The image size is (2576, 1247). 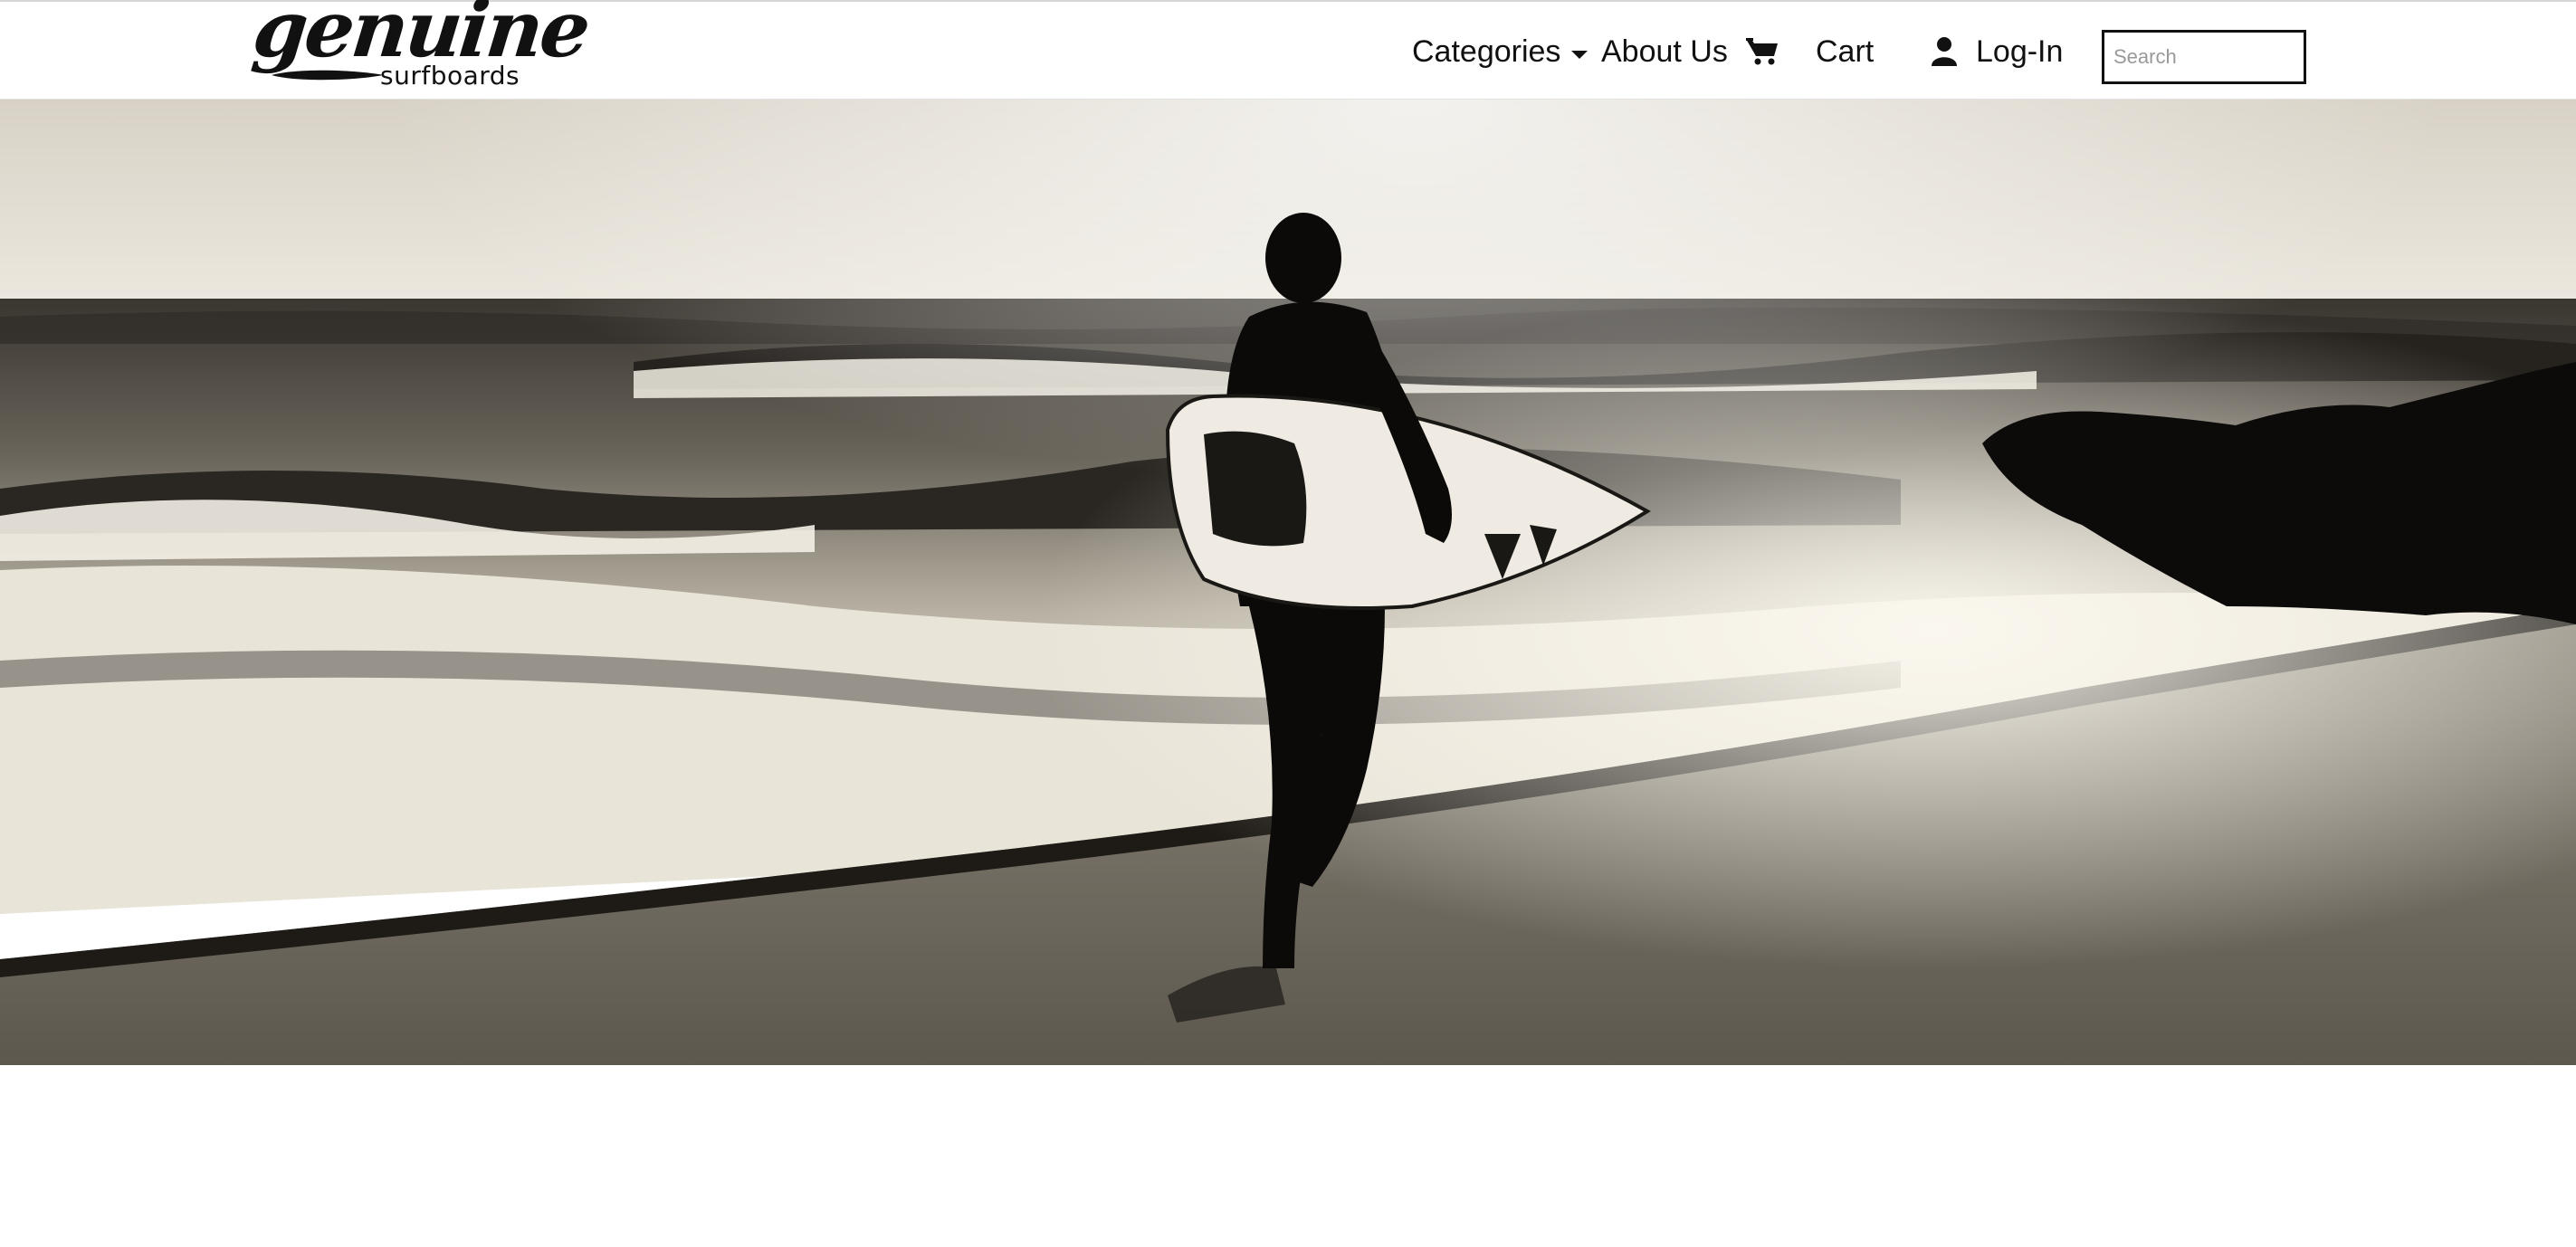 I want to click on search-input, so click(x=2204, y=57).